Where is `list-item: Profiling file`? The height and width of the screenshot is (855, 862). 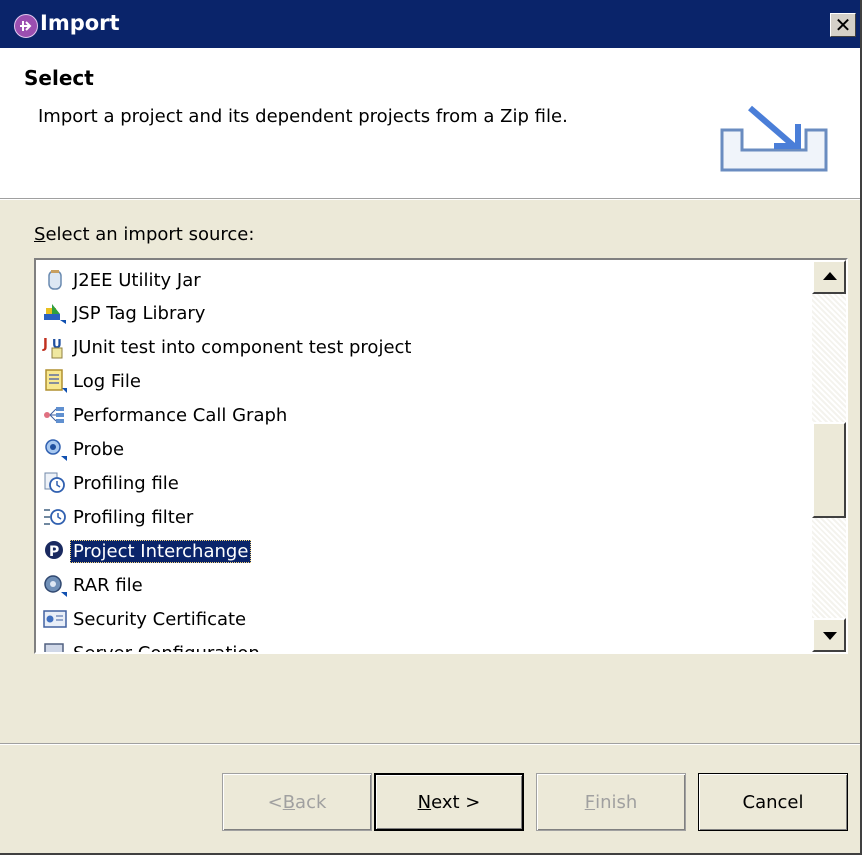
list-item: Profiling file is located at coordinates (112, 483).